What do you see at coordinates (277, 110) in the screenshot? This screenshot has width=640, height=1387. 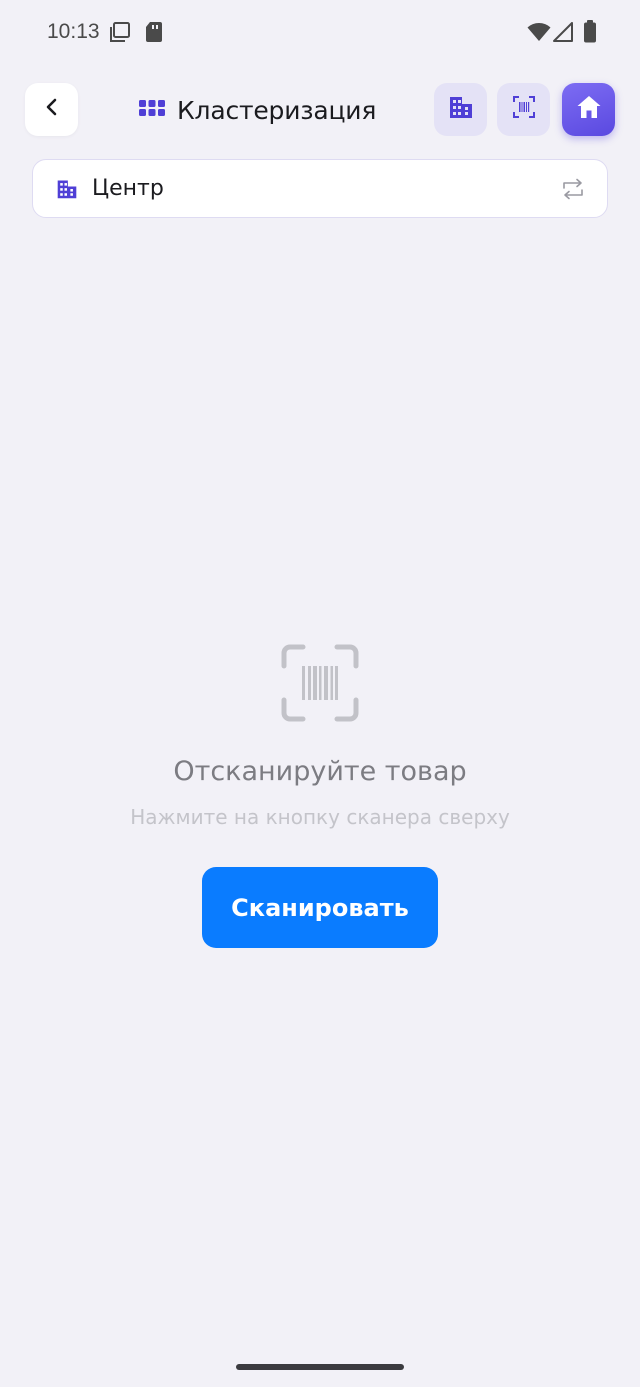 I see `page-title-text: Кластеризация` at bounding box center [277, 110].